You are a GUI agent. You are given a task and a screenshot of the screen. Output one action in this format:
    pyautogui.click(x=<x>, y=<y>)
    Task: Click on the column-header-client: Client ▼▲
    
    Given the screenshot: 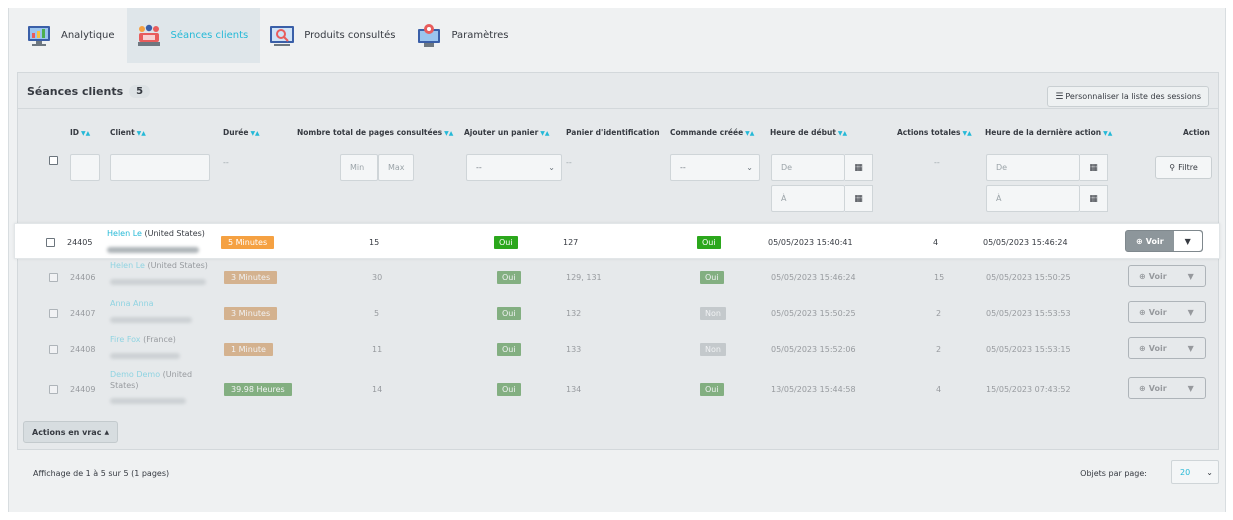 What is the action you would take?
    pyautogui.click(x=128, y=132)
    